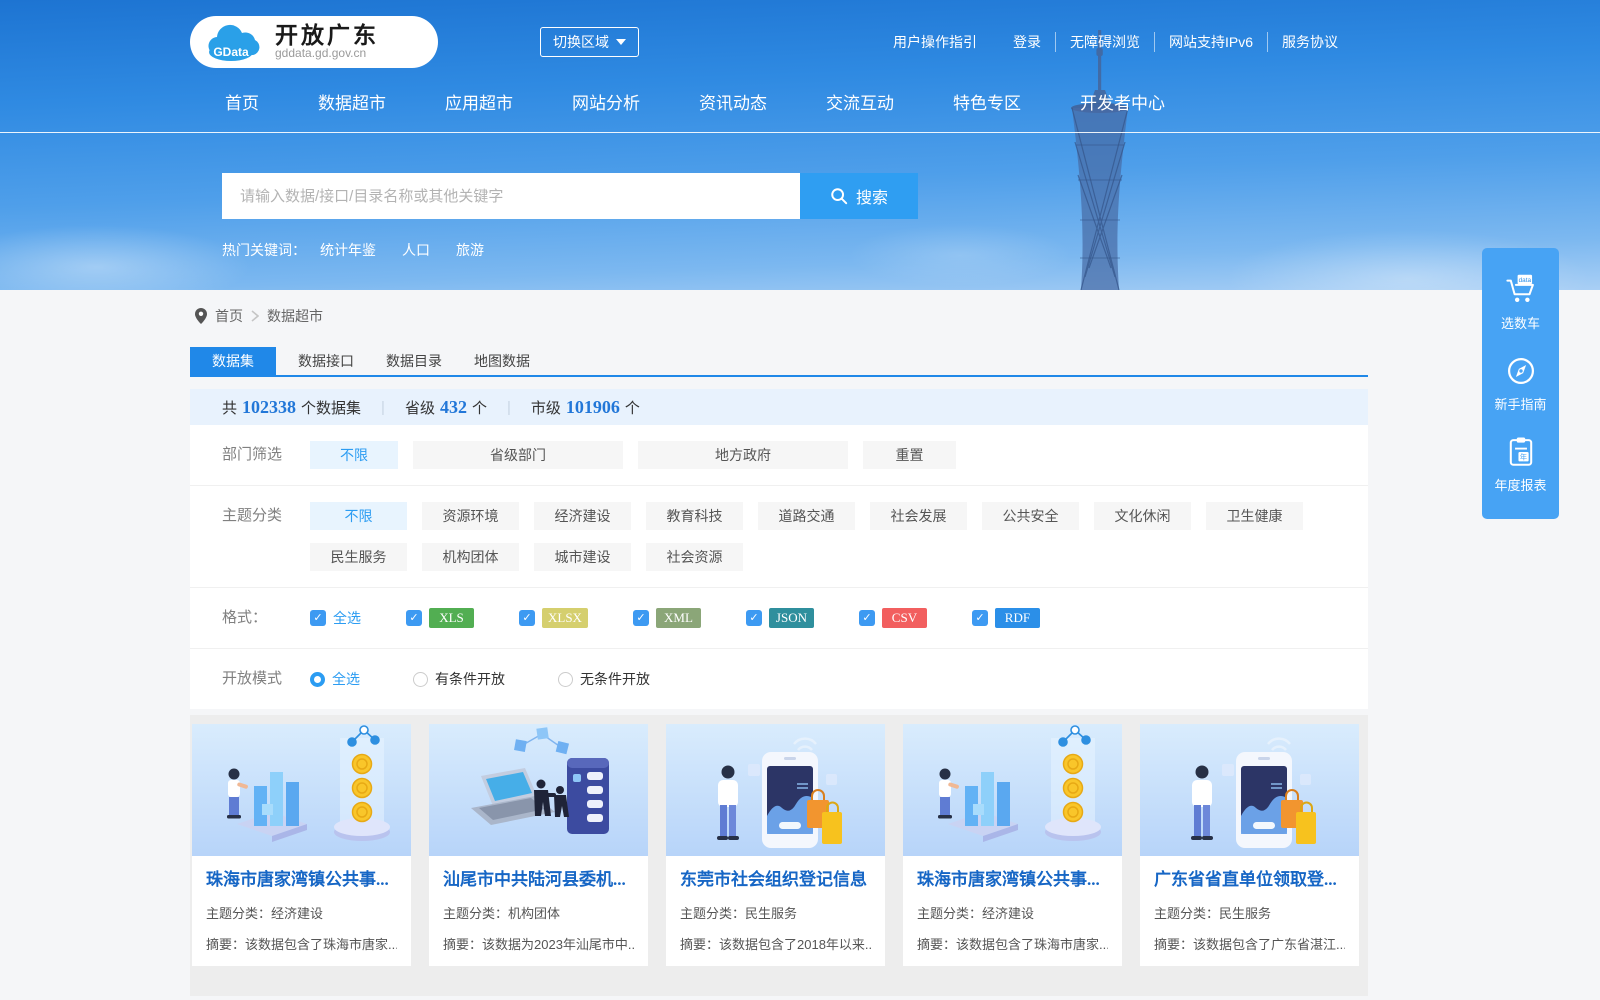  What do you see at coordinates (892, 618) in the screenshot?
I see `format-option-csv: ✓ CSV` at bounding box center [892, 618].